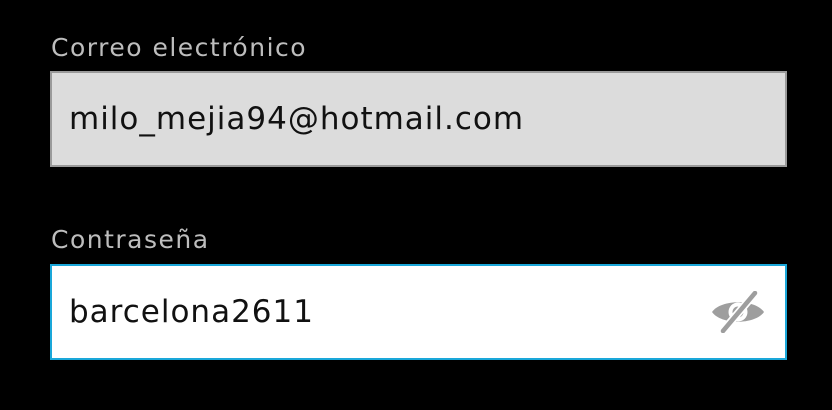  I want to click on email-label: Correo electrónico, so click(179, 47).